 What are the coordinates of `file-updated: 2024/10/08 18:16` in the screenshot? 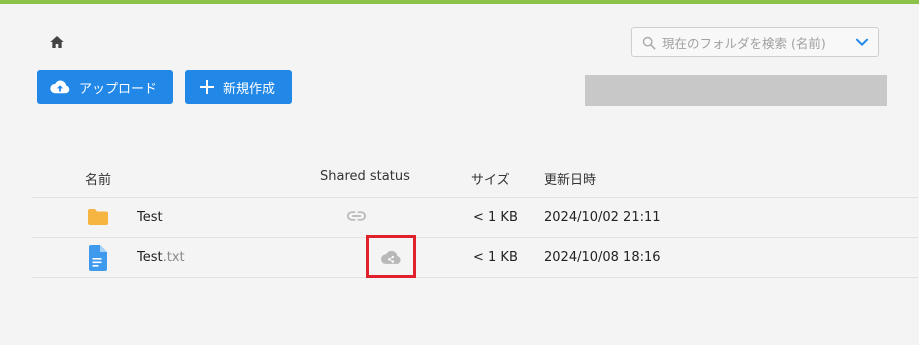 It's located at (602, 257).